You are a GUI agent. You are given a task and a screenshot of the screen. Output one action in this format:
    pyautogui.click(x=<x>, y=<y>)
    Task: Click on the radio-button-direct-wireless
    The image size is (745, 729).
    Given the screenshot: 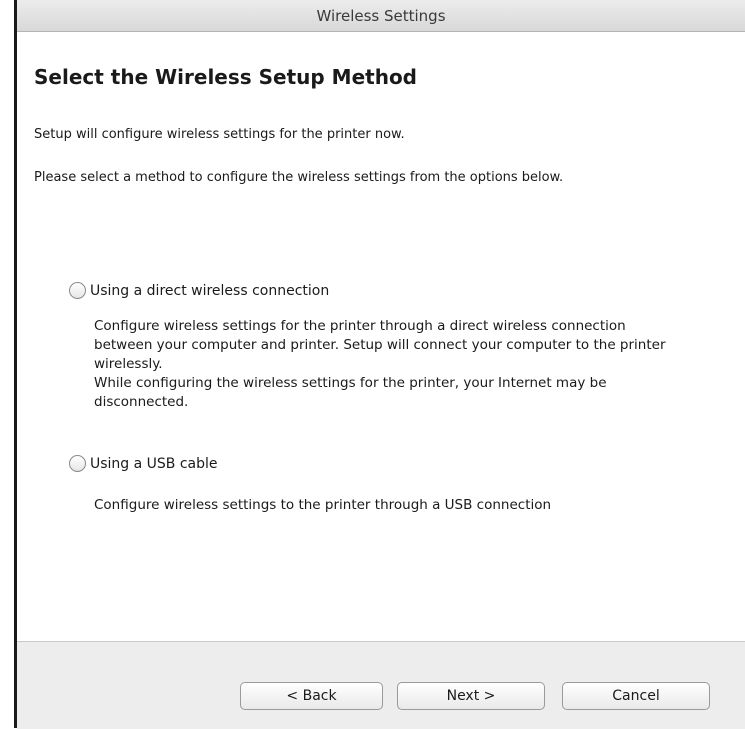 What is the action you would take?
    pyautogui.click(x=77, y=290)
    